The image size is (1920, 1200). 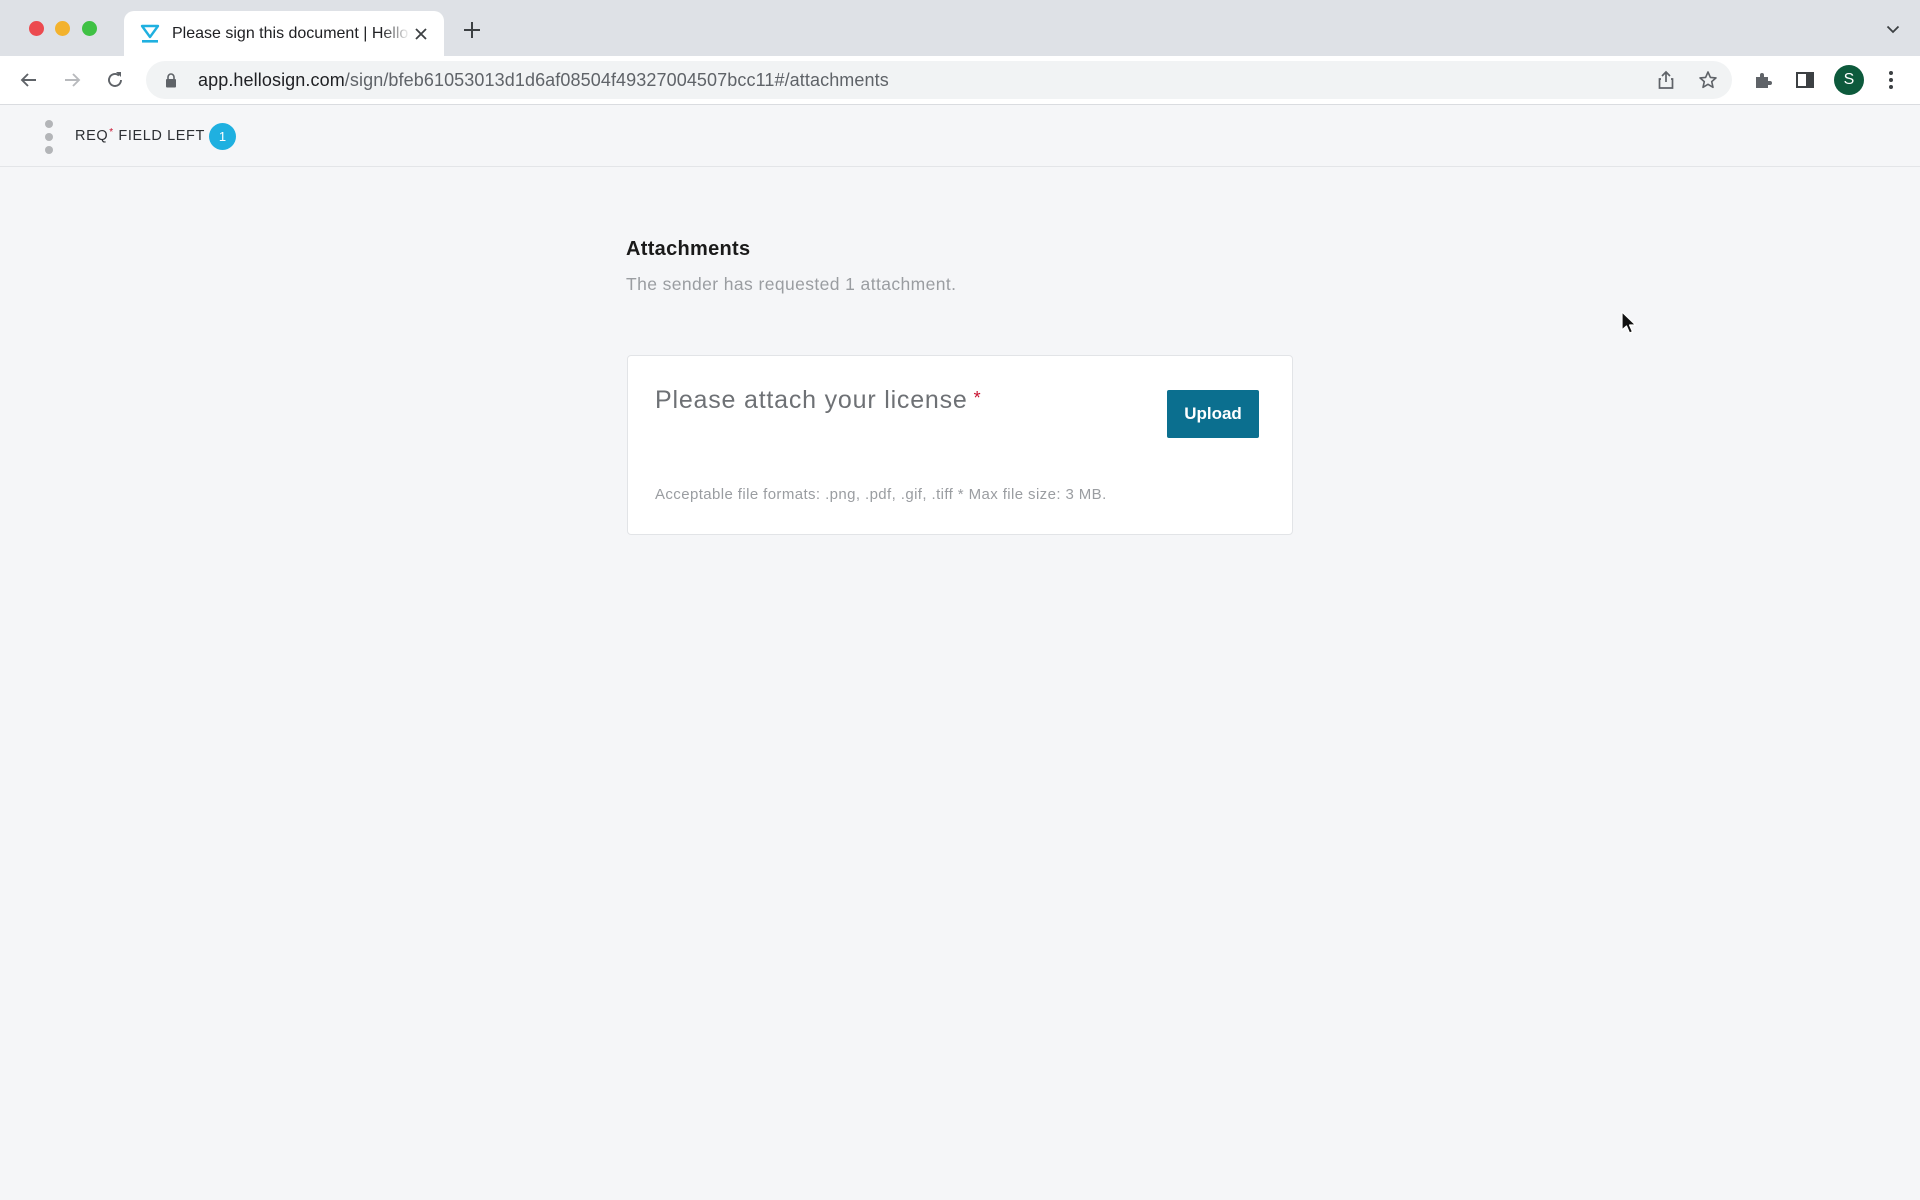 I want to click on reload-icon, so click(x=115, y=80).